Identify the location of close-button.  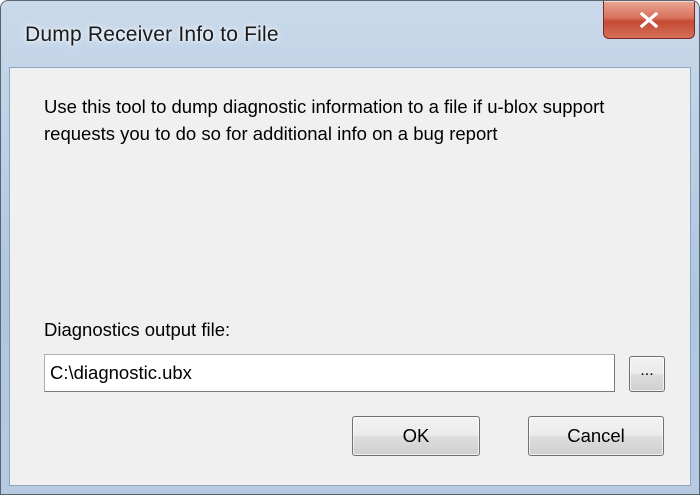
(649, 20).